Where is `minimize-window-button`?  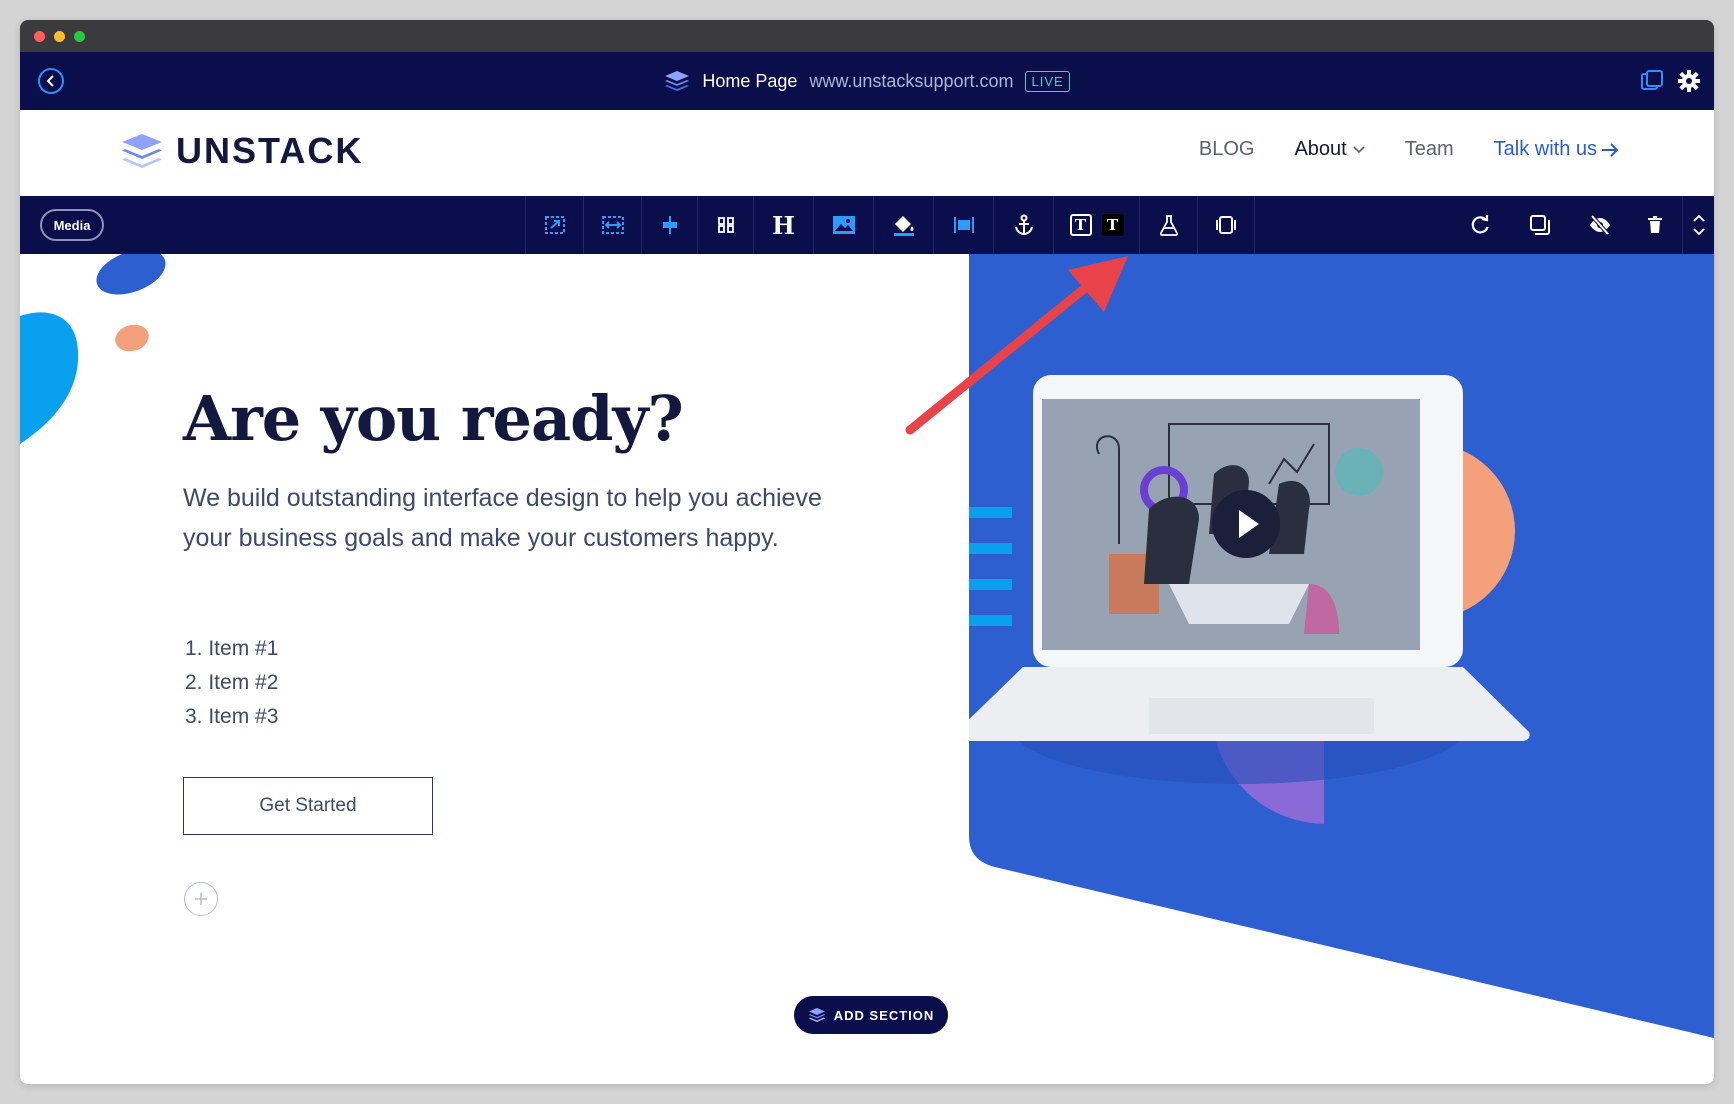 minimize-window-button is located at coordinates (59, 36).